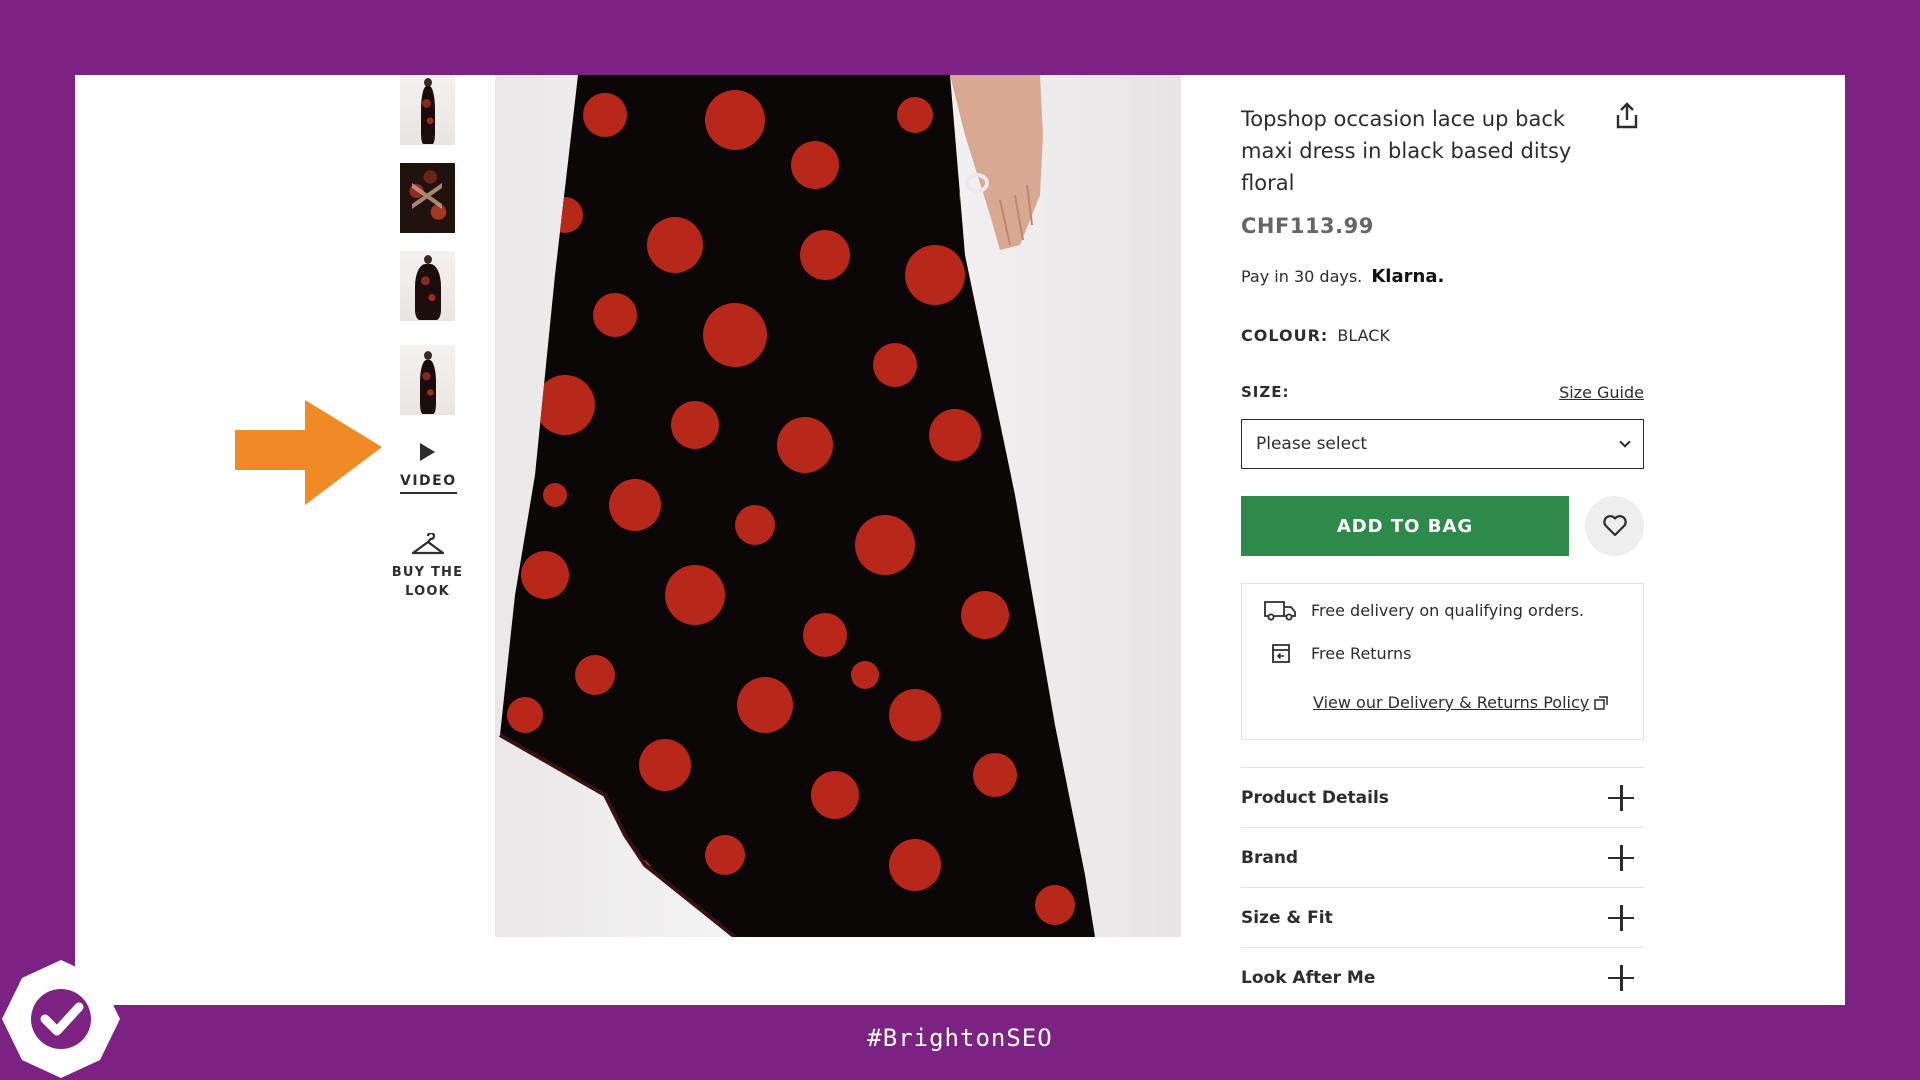  Describe the element at coordinates (1307, 226) in the screenshot. I see `product-price: CHF113.99` at that location.